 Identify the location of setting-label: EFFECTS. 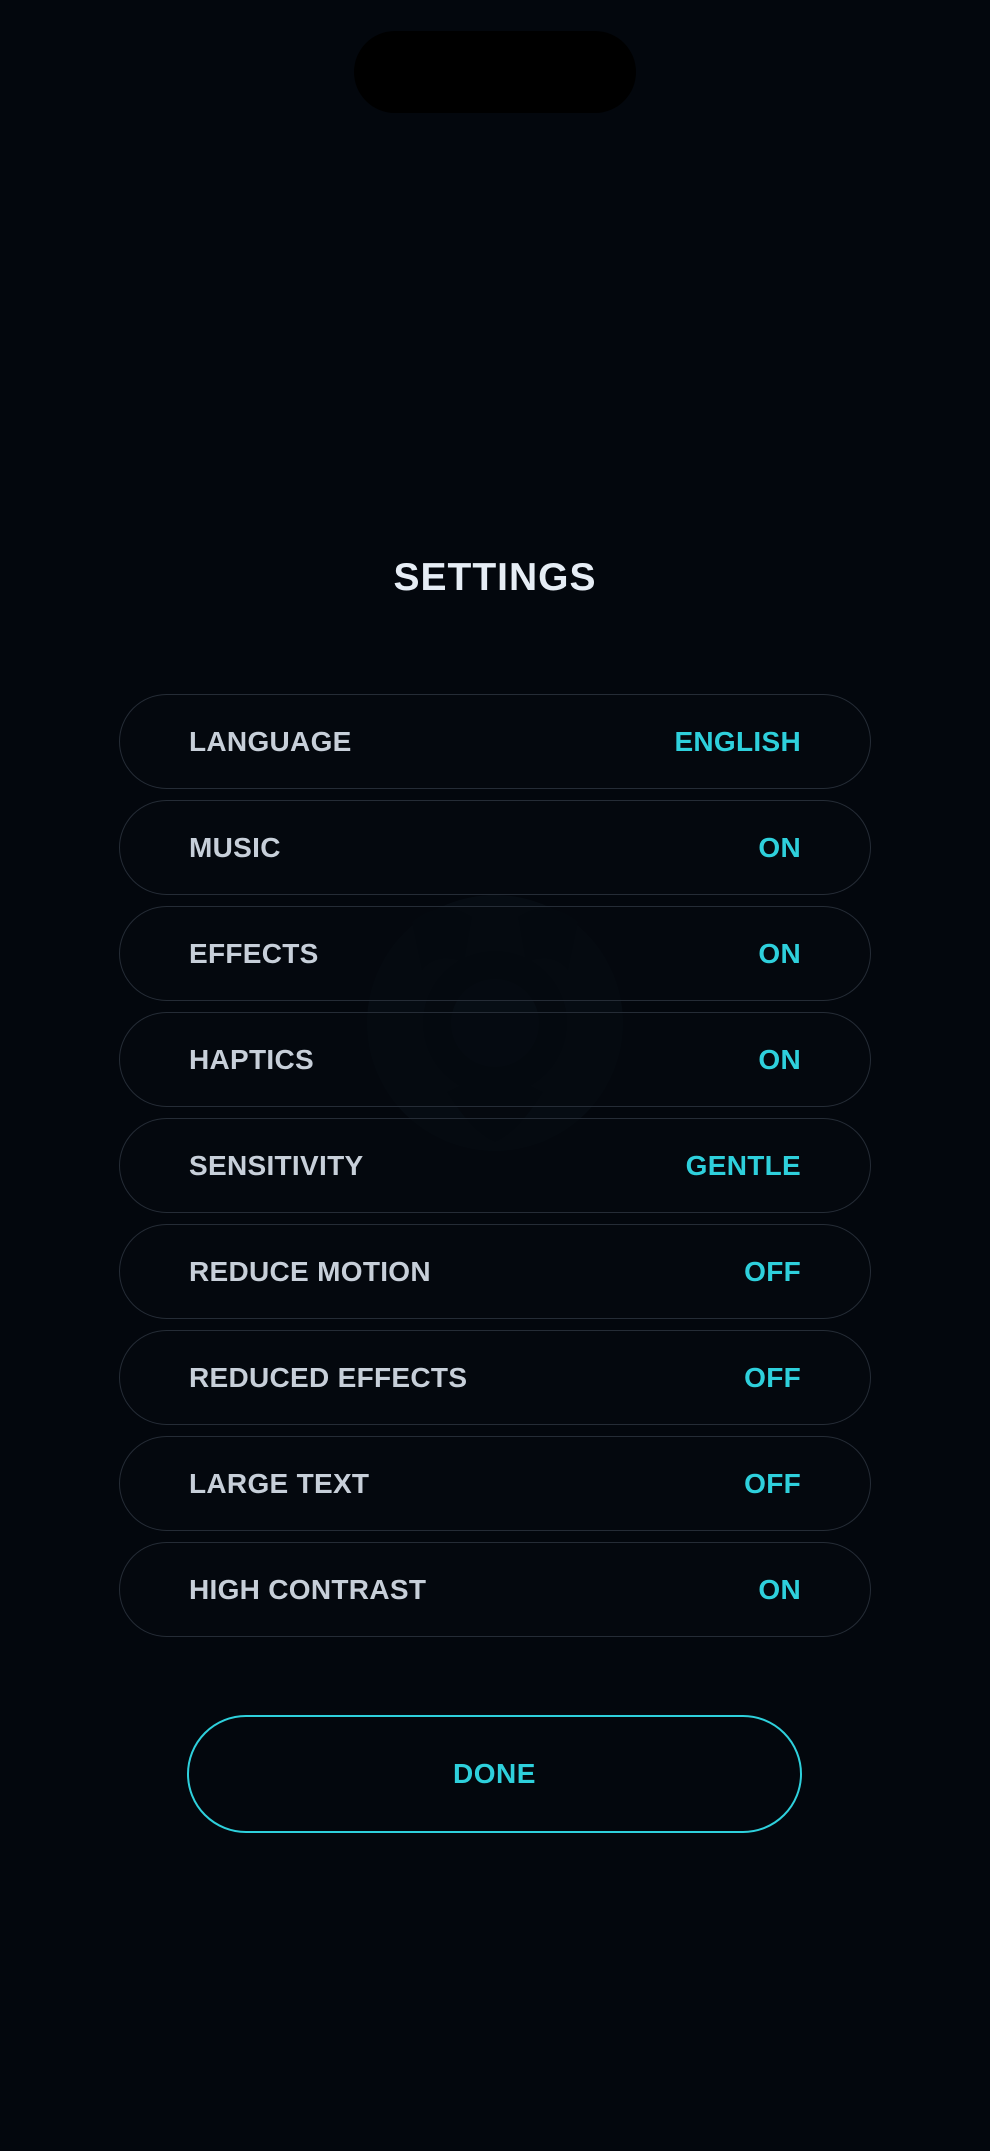
(254, 953).